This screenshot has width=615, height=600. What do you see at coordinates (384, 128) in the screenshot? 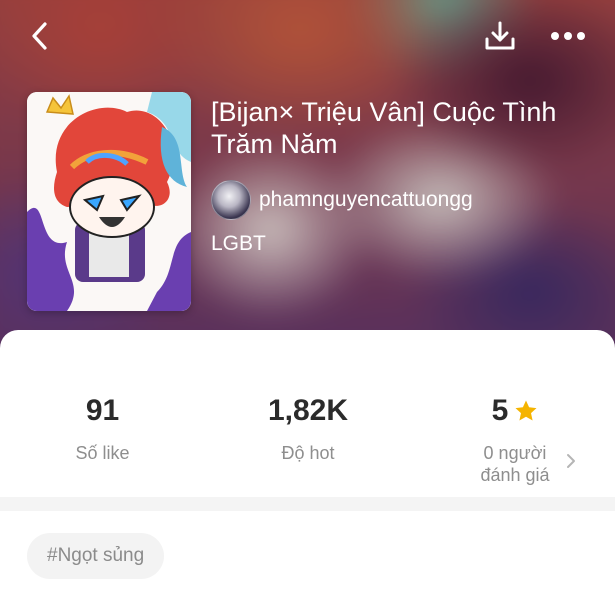
I see `story-title: [Bijan× Triệu Vân] Cuộc Tình Trăm Năm` at bounding box center [384, 128].